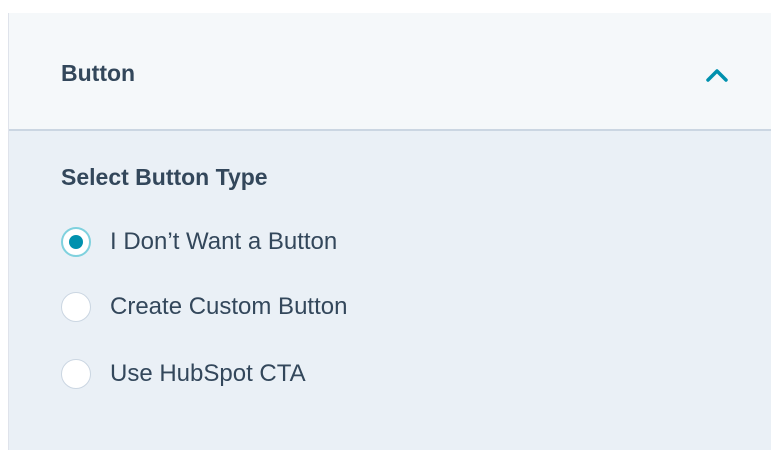 The width and height of the screenshot is (771, 450). I want to click on radio-option-hubspot-cta: Use HubSpot CTA, so click(183, 374).